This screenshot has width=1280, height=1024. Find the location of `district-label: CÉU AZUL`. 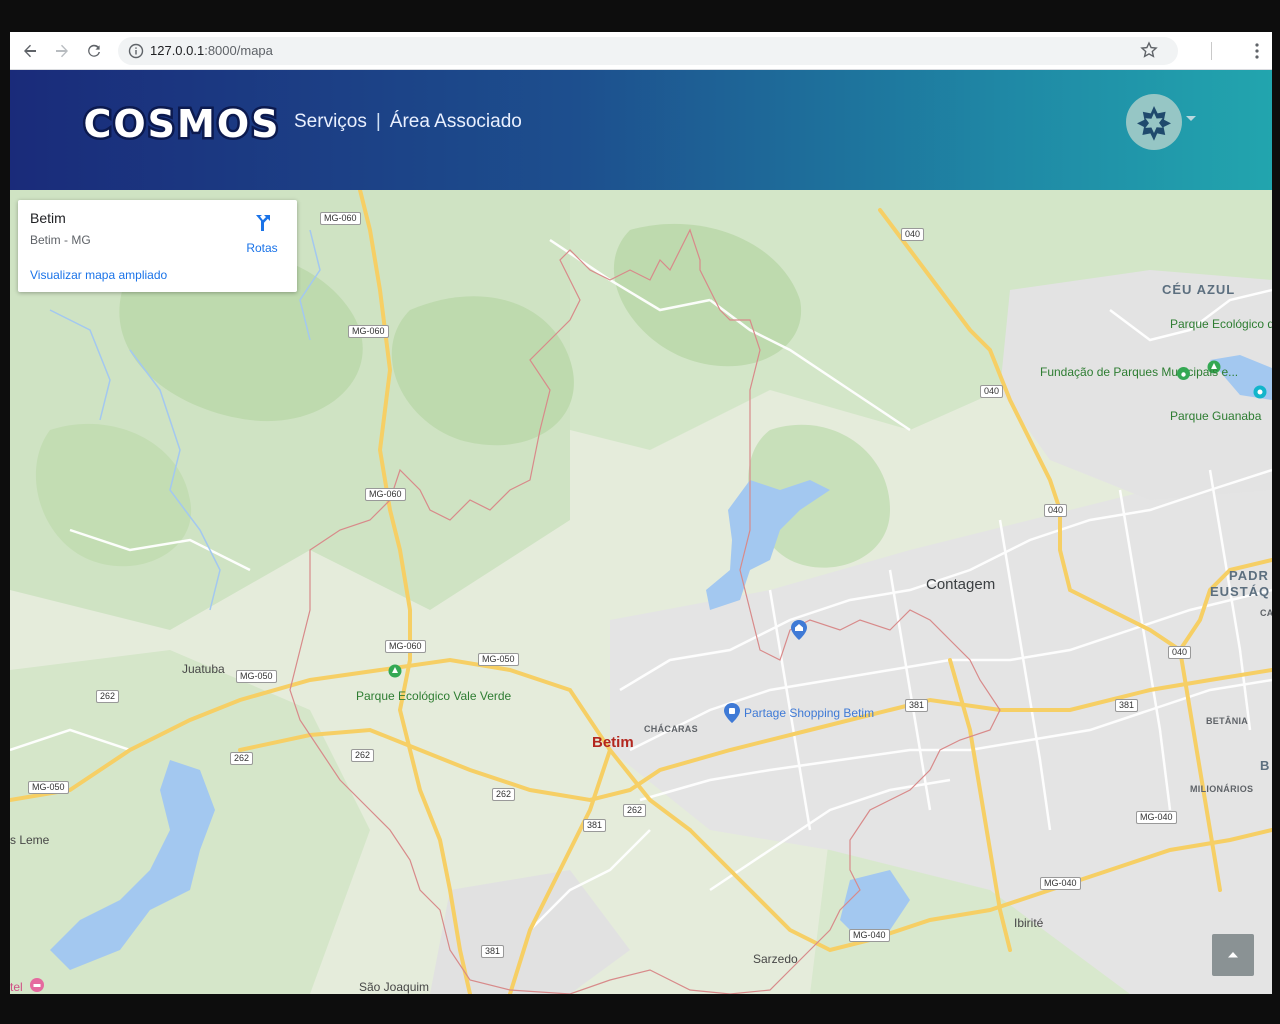

district-label: CÉU AZUL is located at coordinates (1199, 289).